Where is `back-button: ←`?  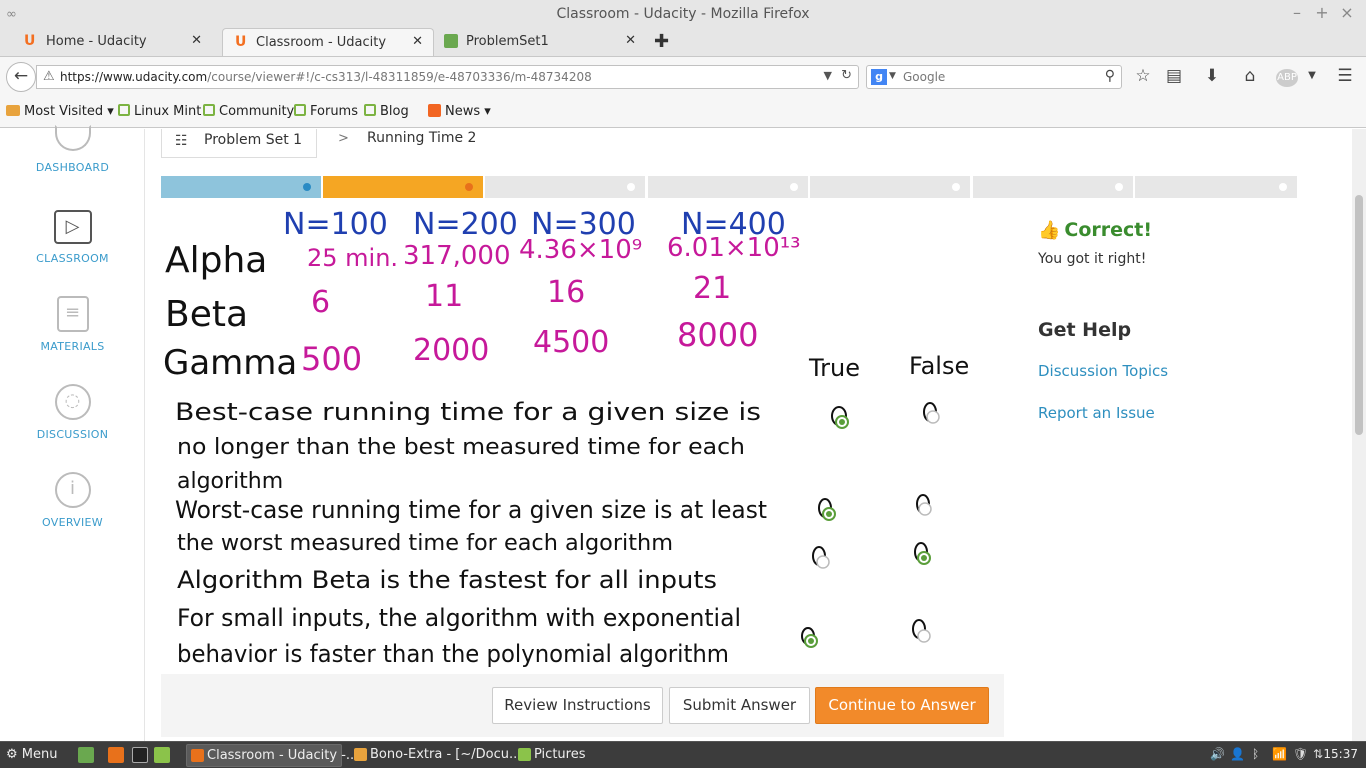
back-button: ← is located at coordinates (21, 77).